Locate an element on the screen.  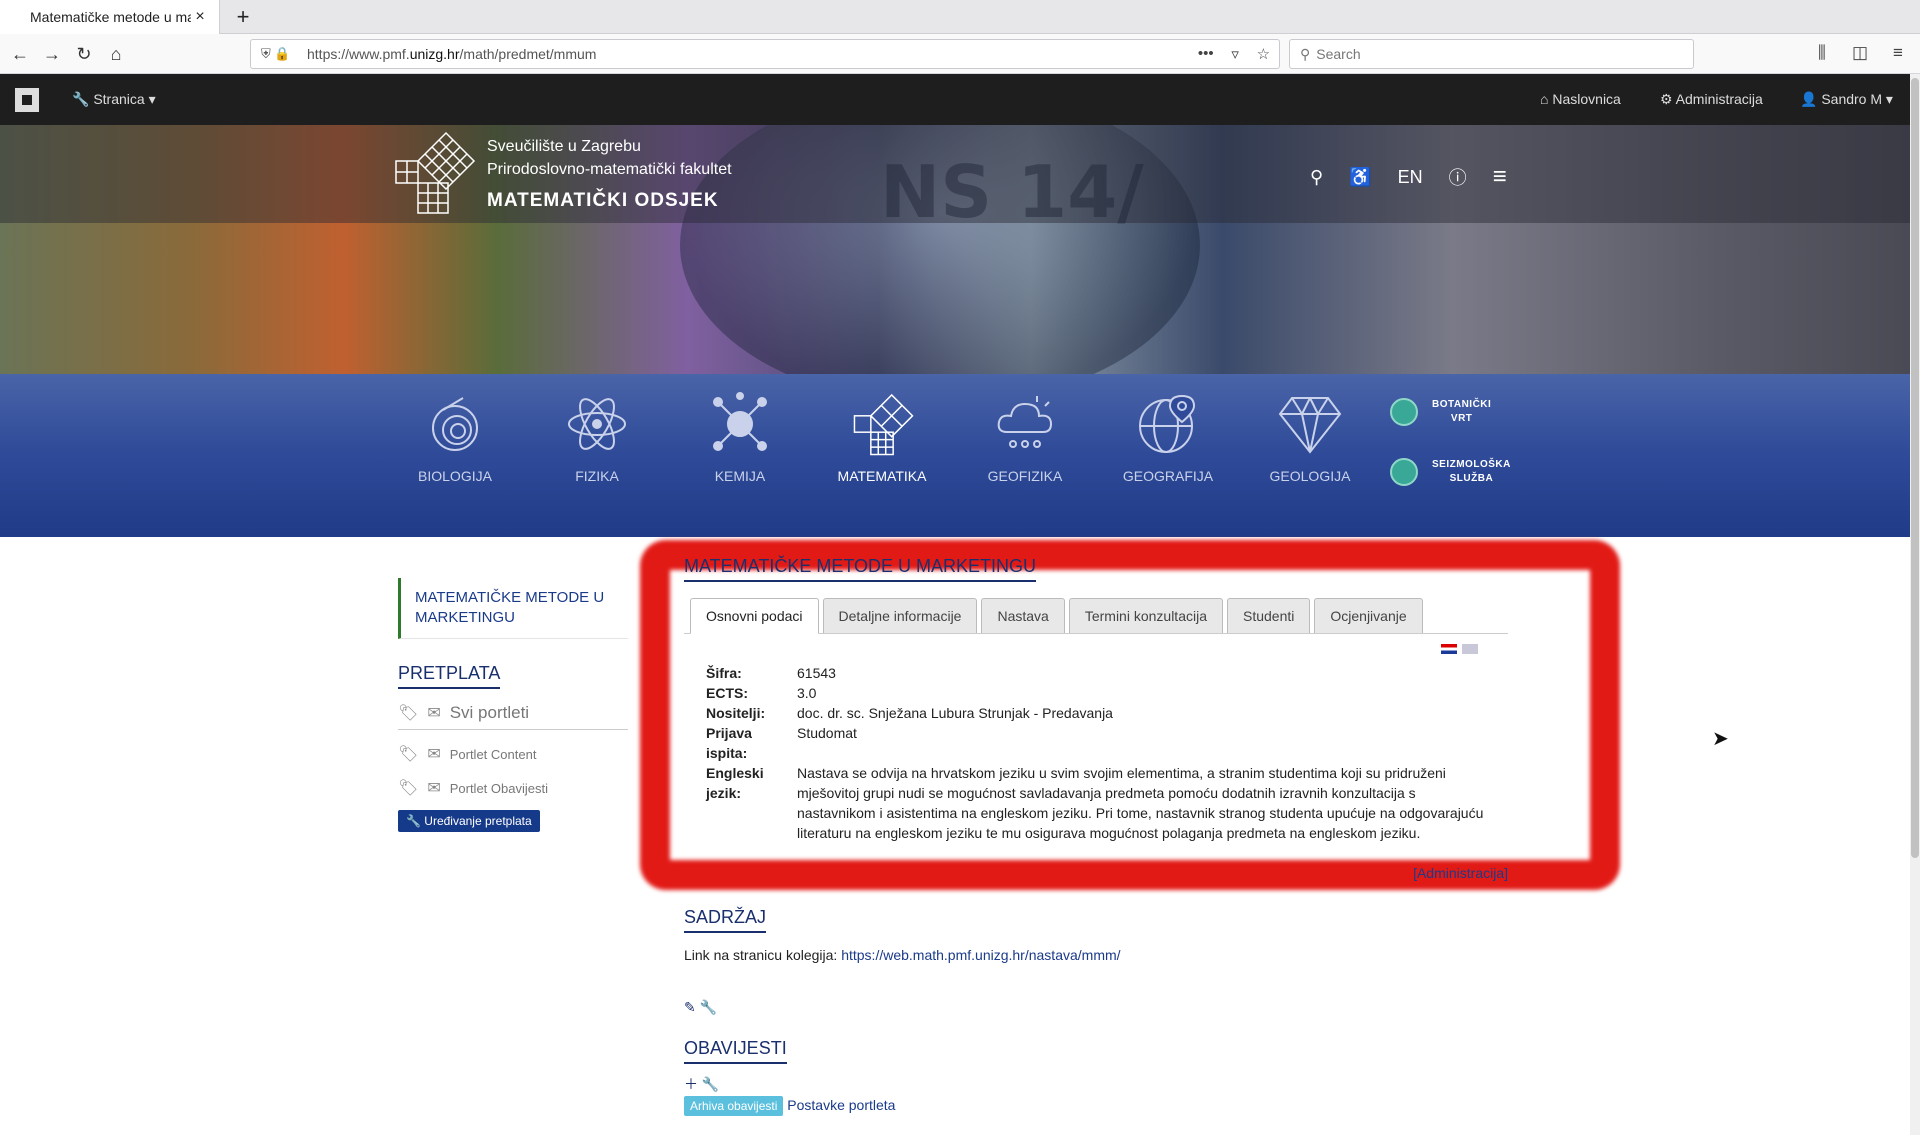
atom-icon is located at coordinates (597, 424).